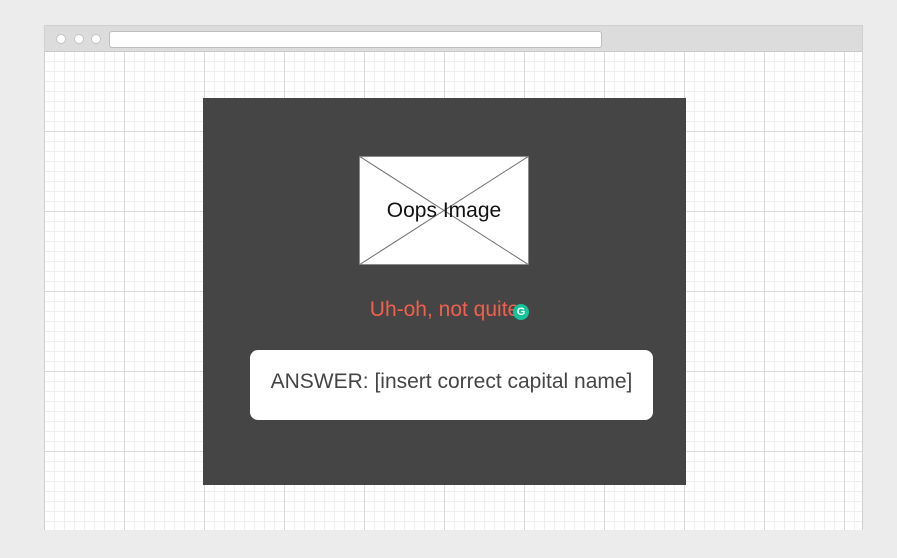 The height and width of the screenshot is (558, 897). I want to click on feedback-message: Uh-oh, not quite, so click(444, 309).